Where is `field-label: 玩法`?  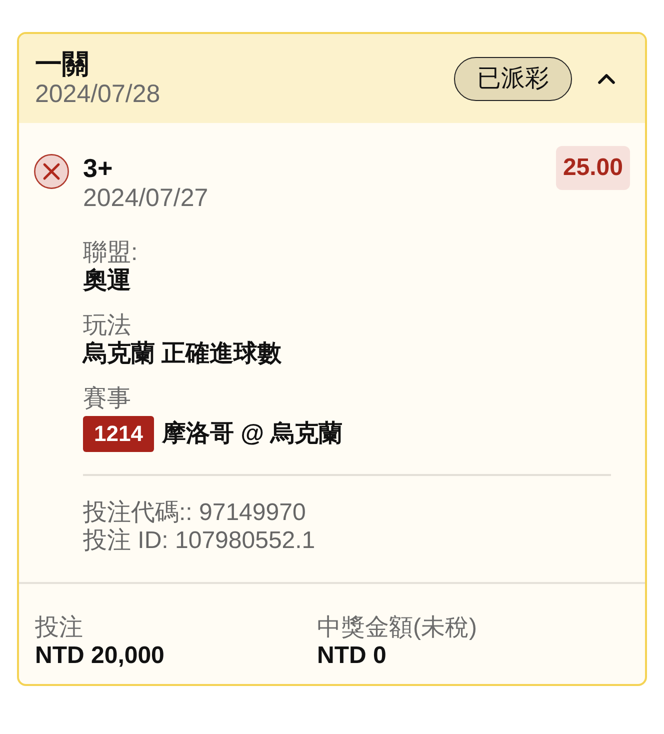 field-label: 玩法 is located at coordinates (107, 326).